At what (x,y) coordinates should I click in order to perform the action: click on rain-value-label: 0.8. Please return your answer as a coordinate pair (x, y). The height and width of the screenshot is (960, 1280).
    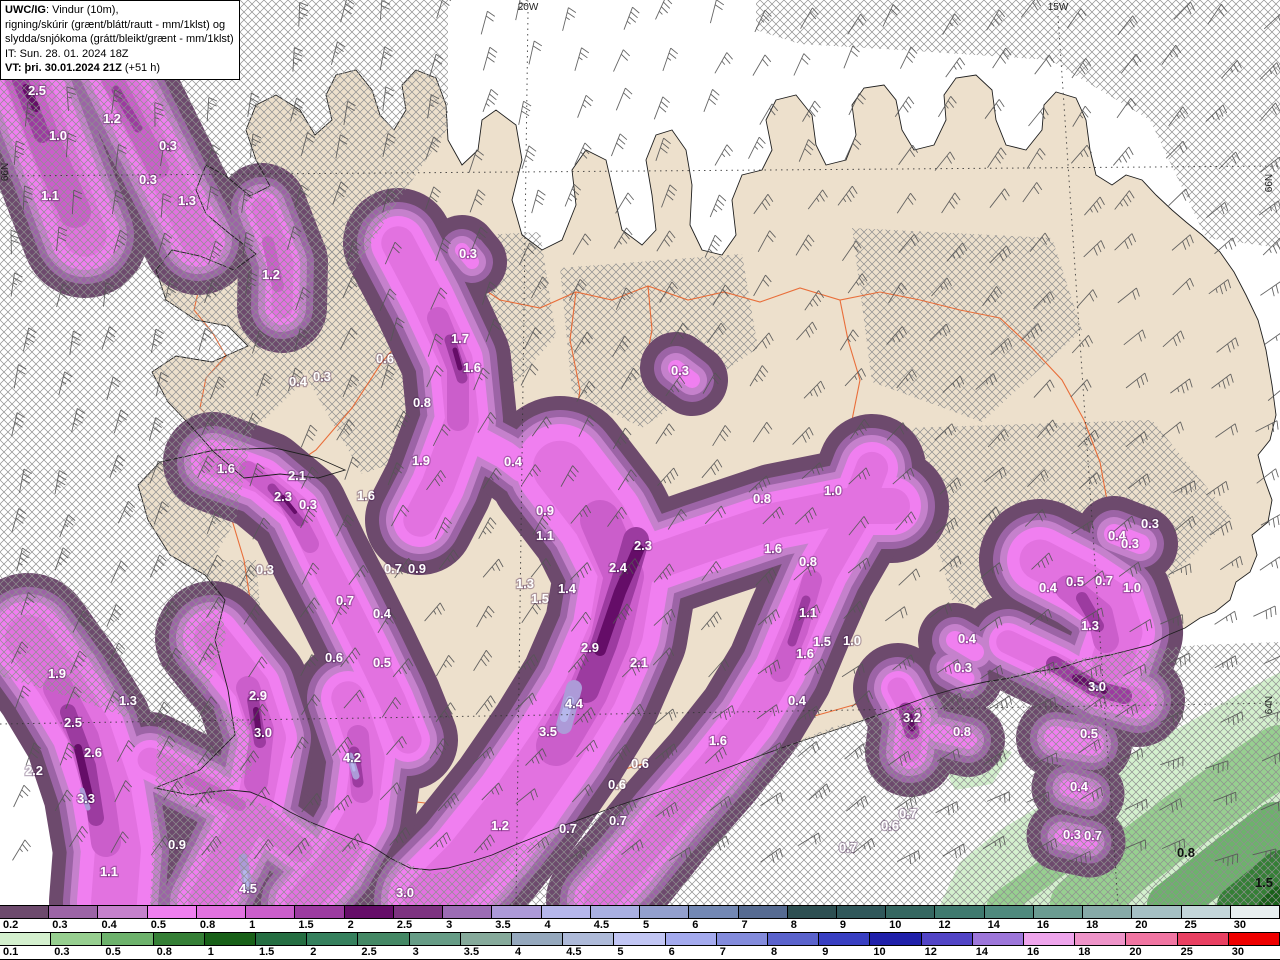
    Looking at the image, I should click on (1186, 852).